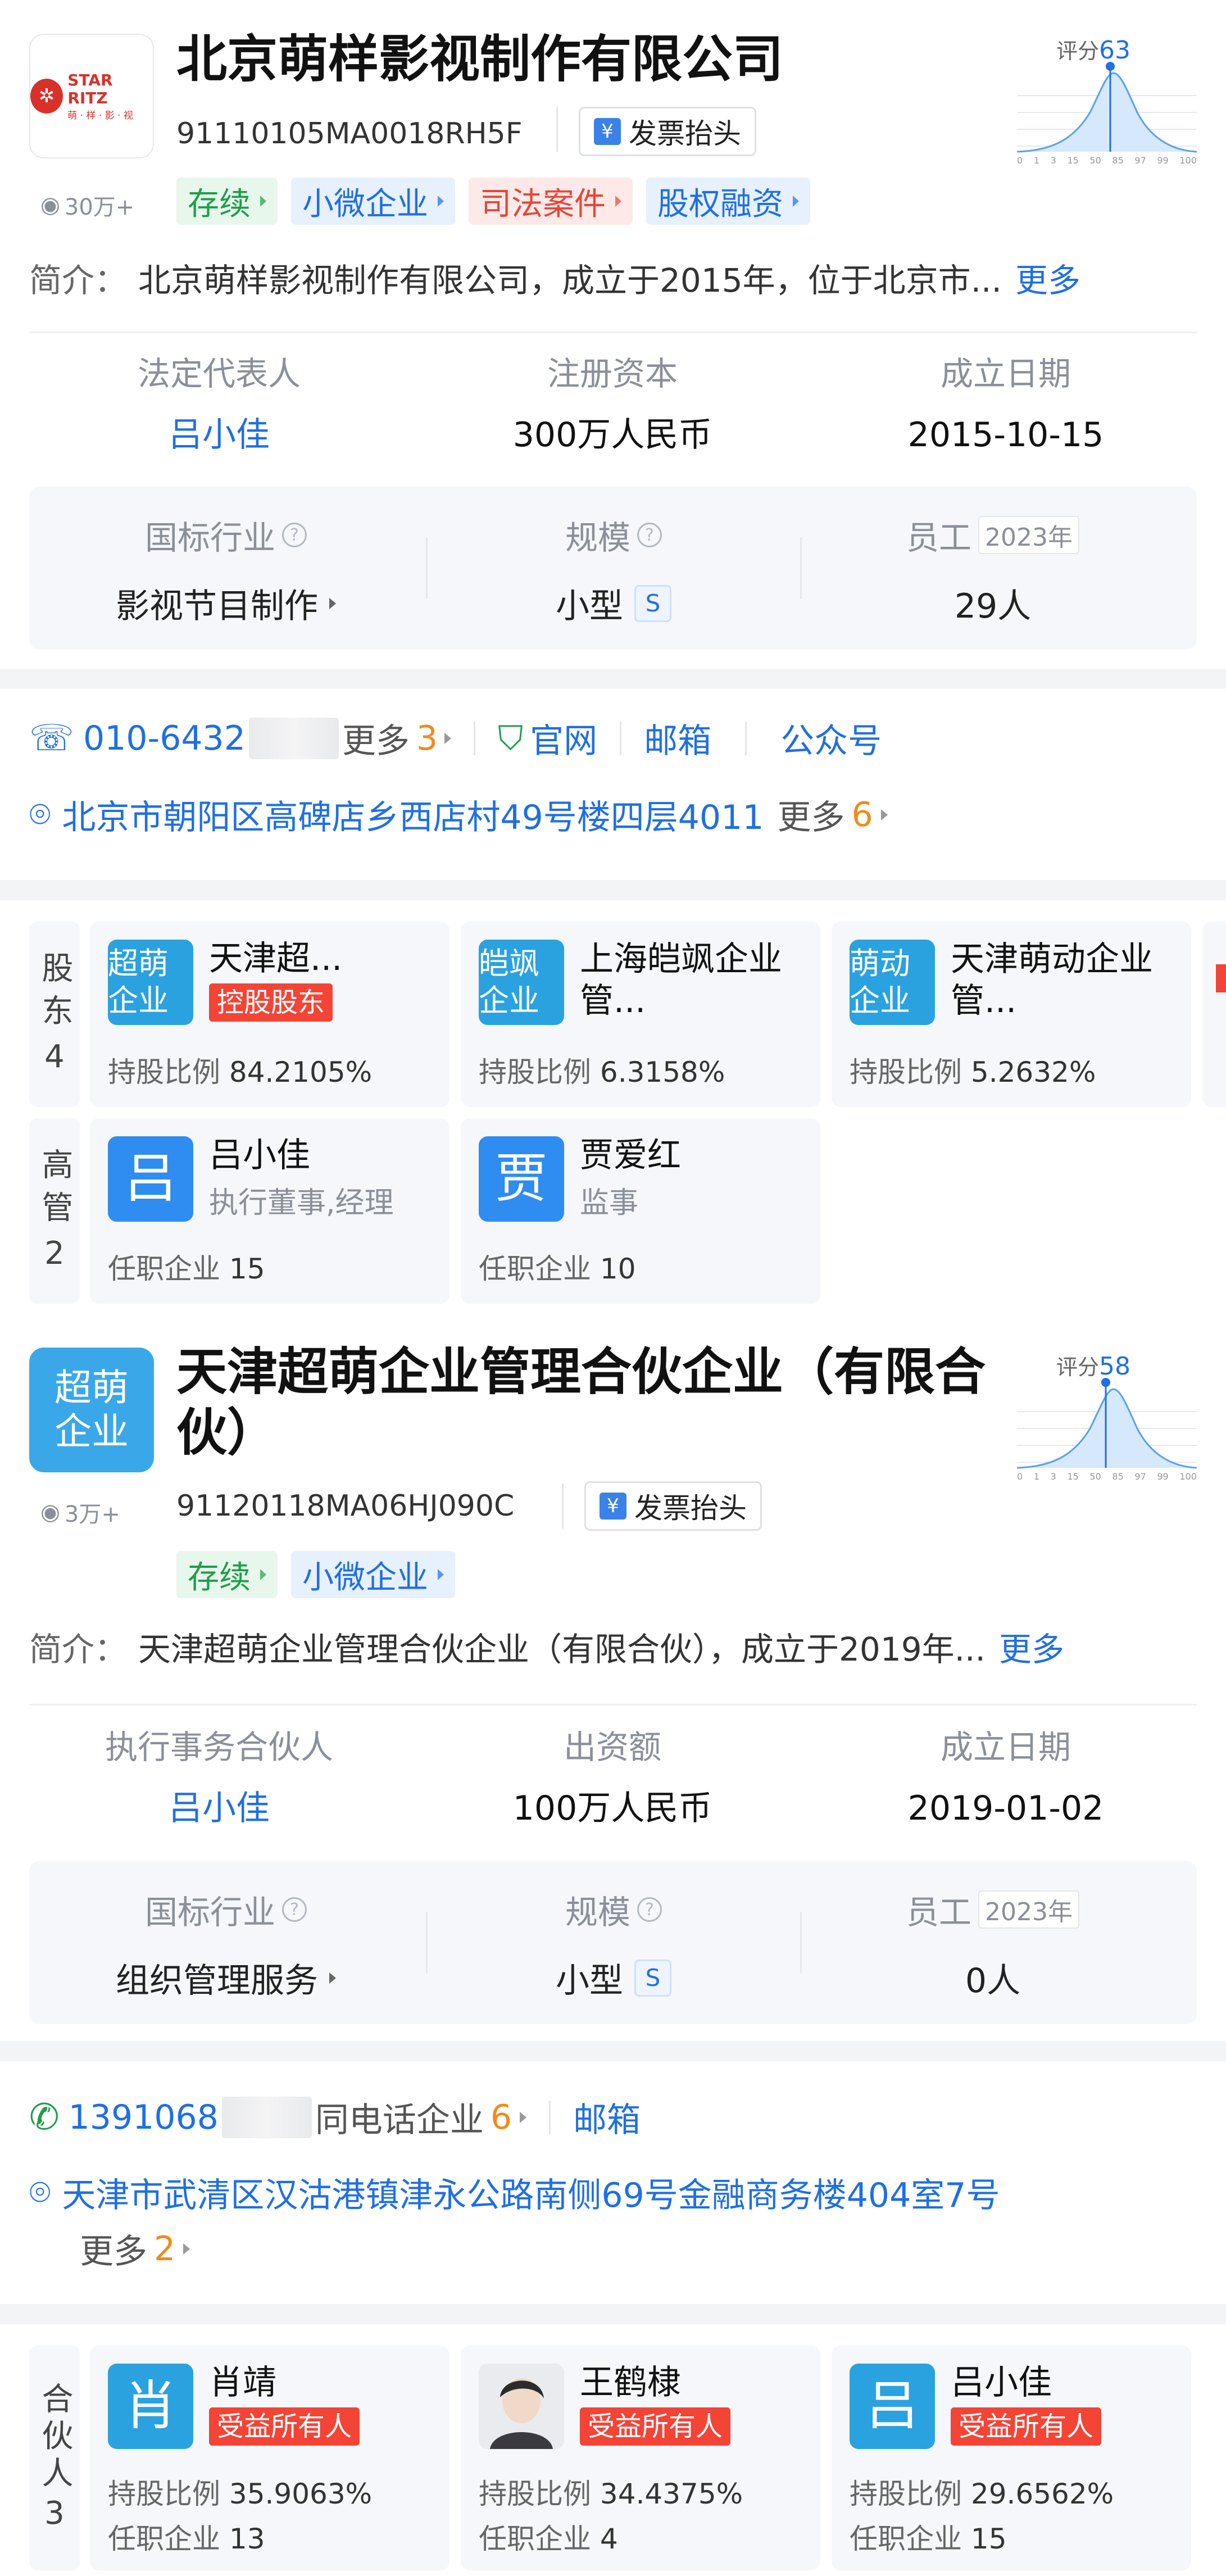 The height and width of the screenshot is (2576, 1226). I want to click on person-photo-icon, so click(521, 2406).